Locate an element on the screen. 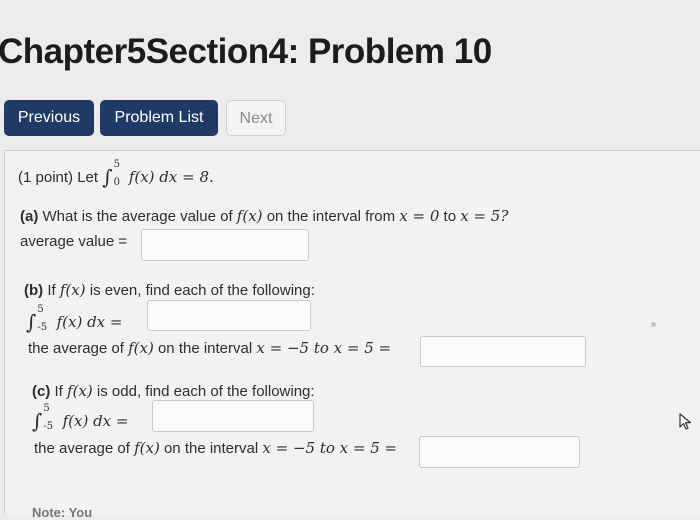  next-button: Next is located at coordinates (256, 118).